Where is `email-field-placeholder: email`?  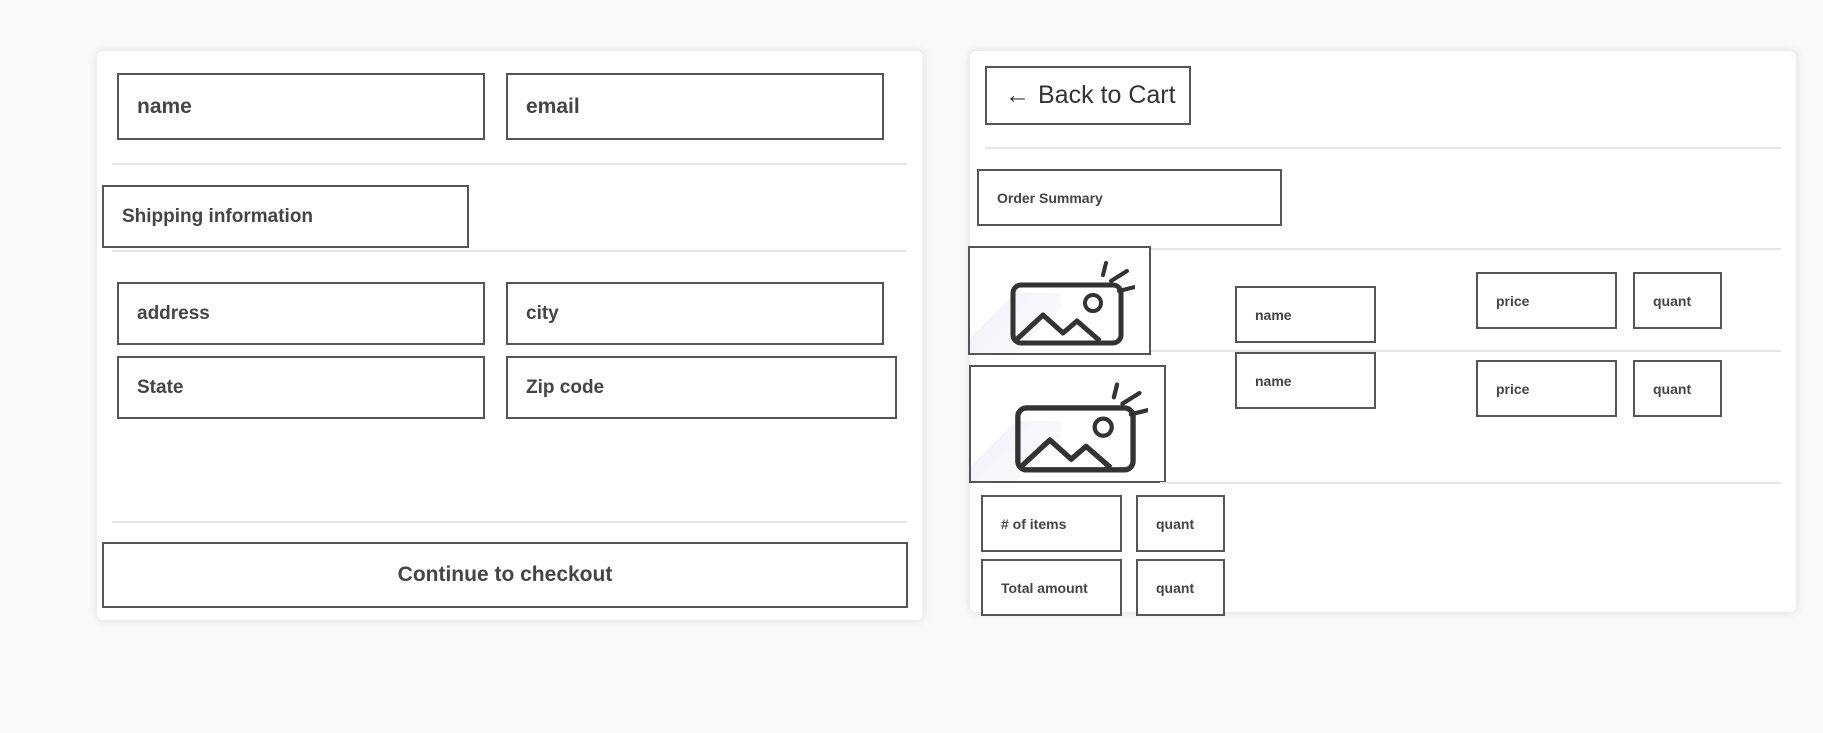
email-field-placeholder: email is located at coordinates (553, 106).